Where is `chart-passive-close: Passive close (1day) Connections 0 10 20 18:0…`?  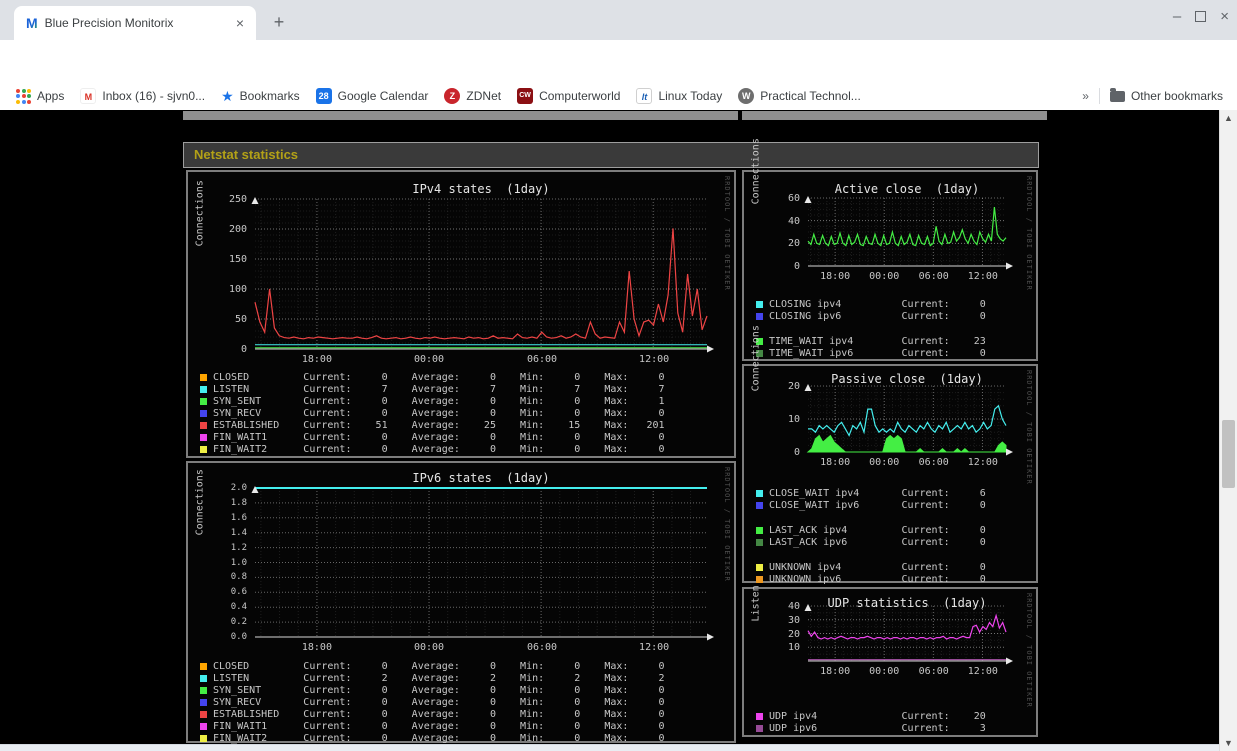
chart-passive-close: Passive close (1day) Connections 0 10 20 18:0… is located at coordinates (890, 455).